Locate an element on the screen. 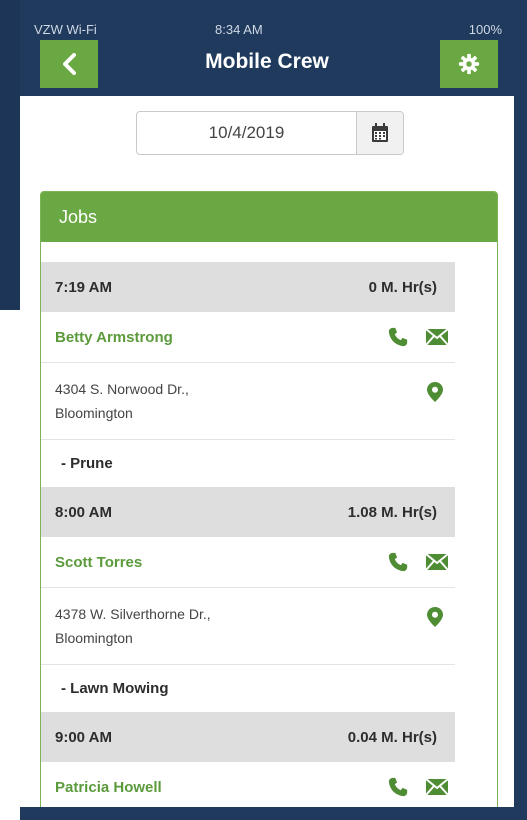 This screenshot has height=820, width=527. job-task: - Lawn Mowing is located at coordinates (115, 688).